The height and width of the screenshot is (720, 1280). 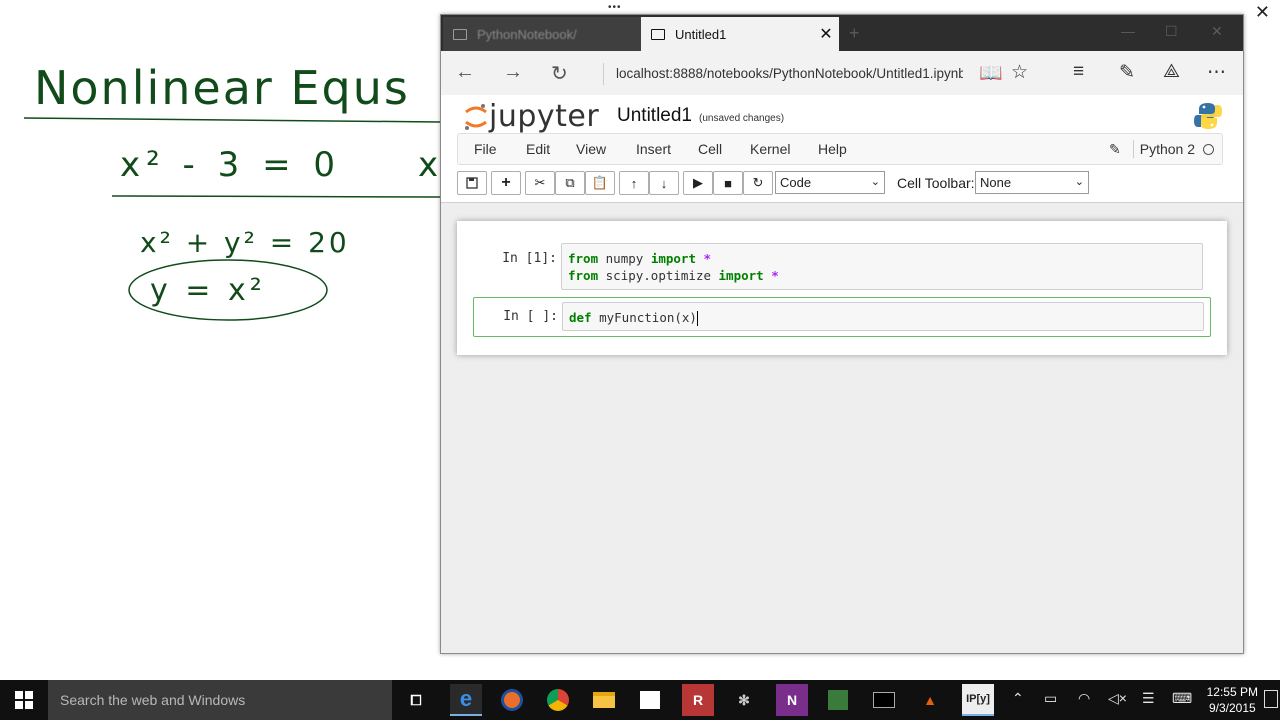 I want to click on code-cell-selected: In [ ]: def myFunction(x), so click(x=842, y=317).